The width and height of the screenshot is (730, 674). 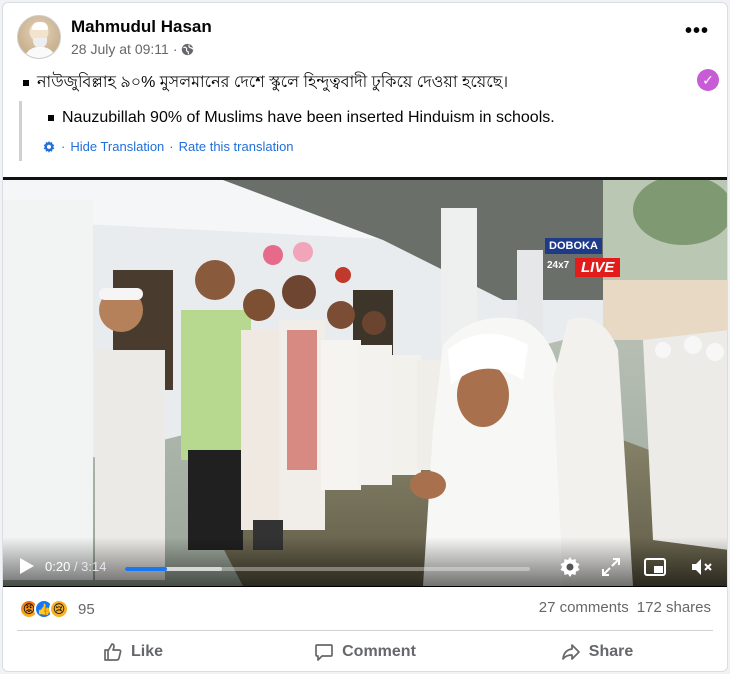 I want to click on check-badge-icon: ✓, so click(x=708, y=80).